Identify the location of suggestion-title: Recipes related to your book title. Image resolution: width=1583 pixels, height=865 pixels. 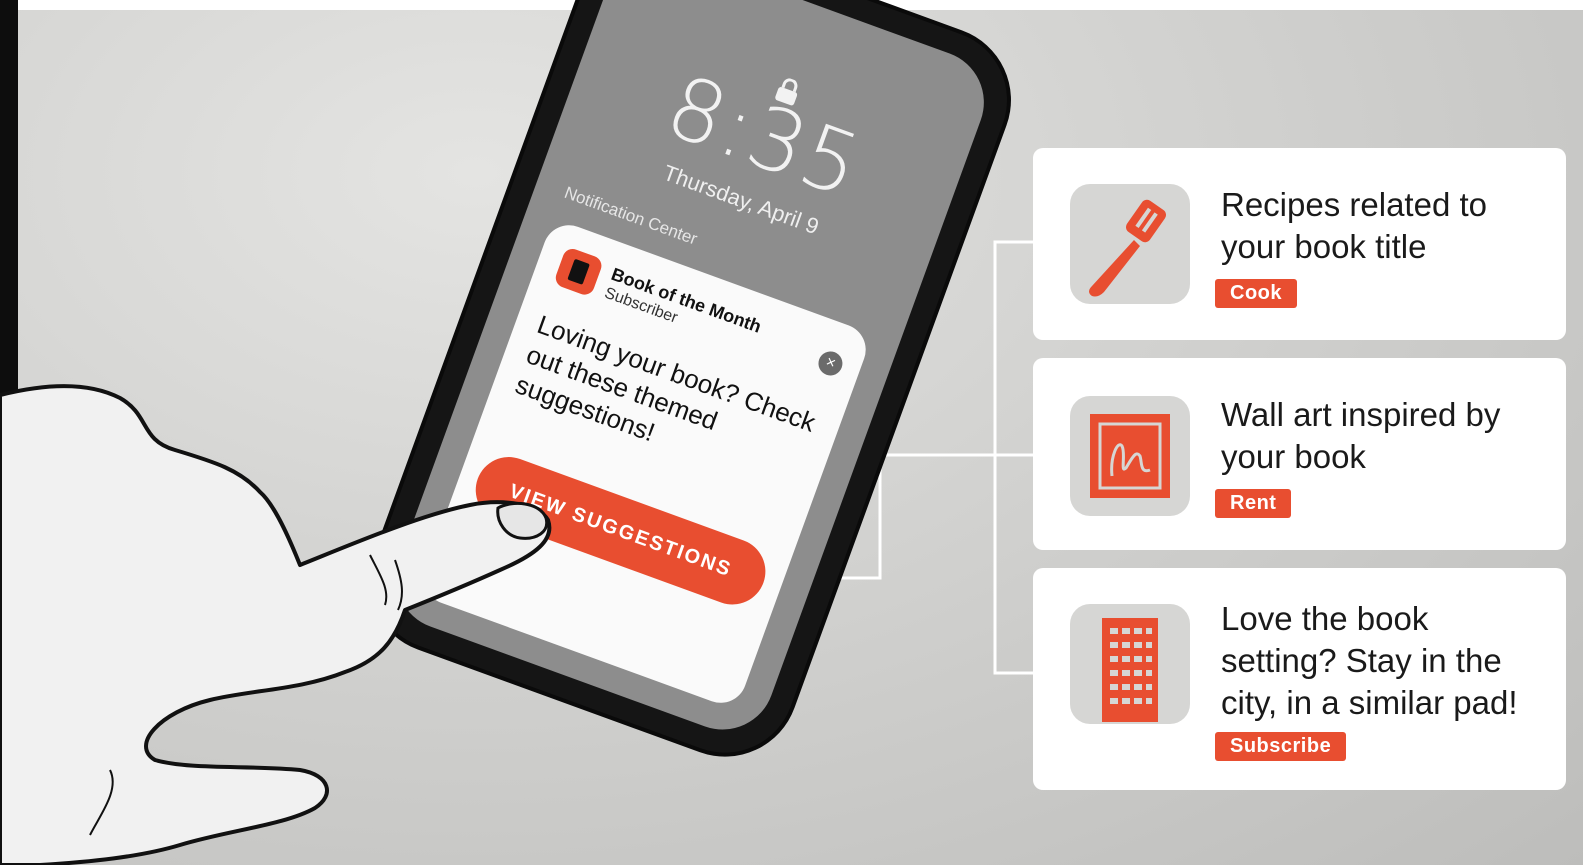
(1354, 225).